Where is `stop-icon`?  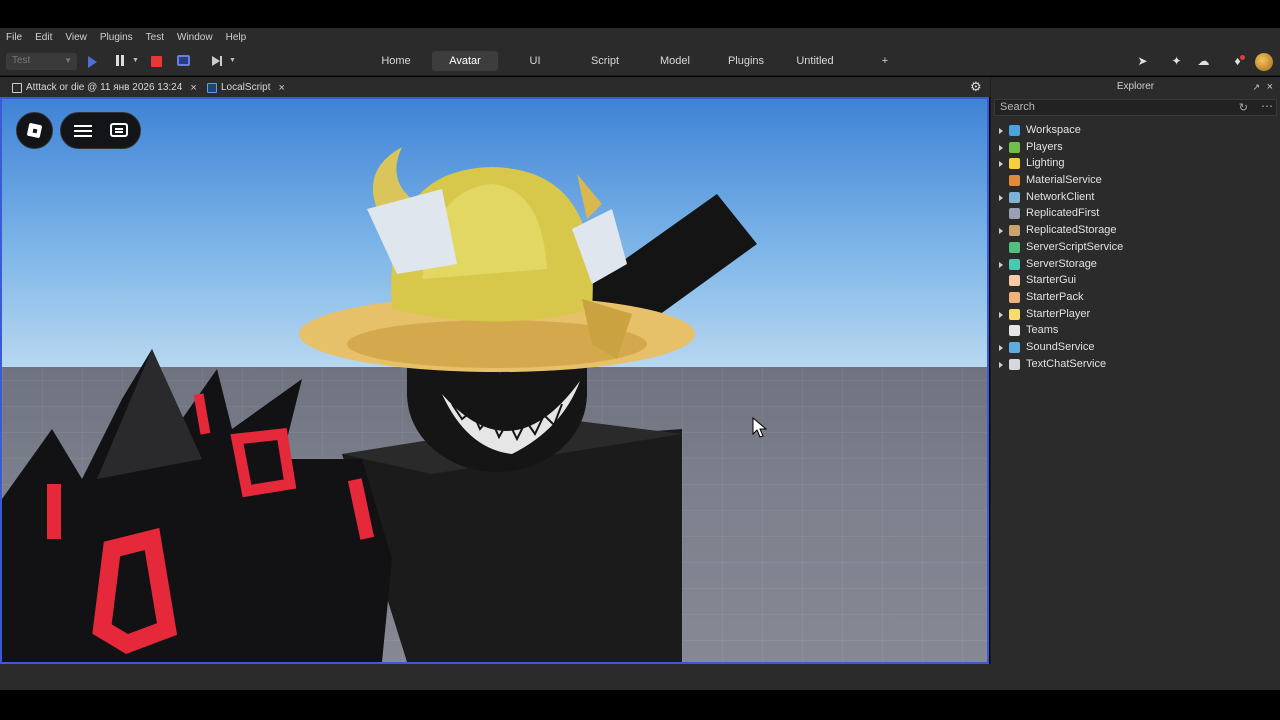 stop-icon is located at coordinates (156, 61).